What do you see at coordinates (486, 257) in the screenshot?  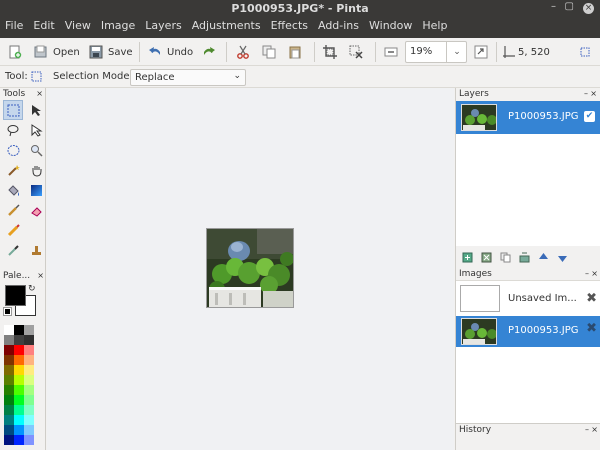 I see `delete-layer-icon` at bounding box center [486, 257].